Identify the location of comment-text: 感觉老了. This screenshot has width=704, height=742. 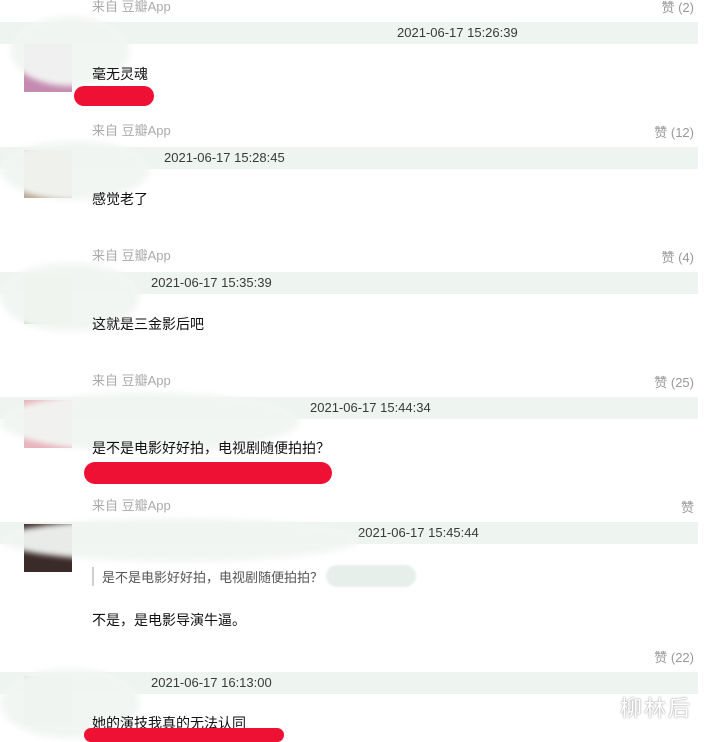
(120, 199).